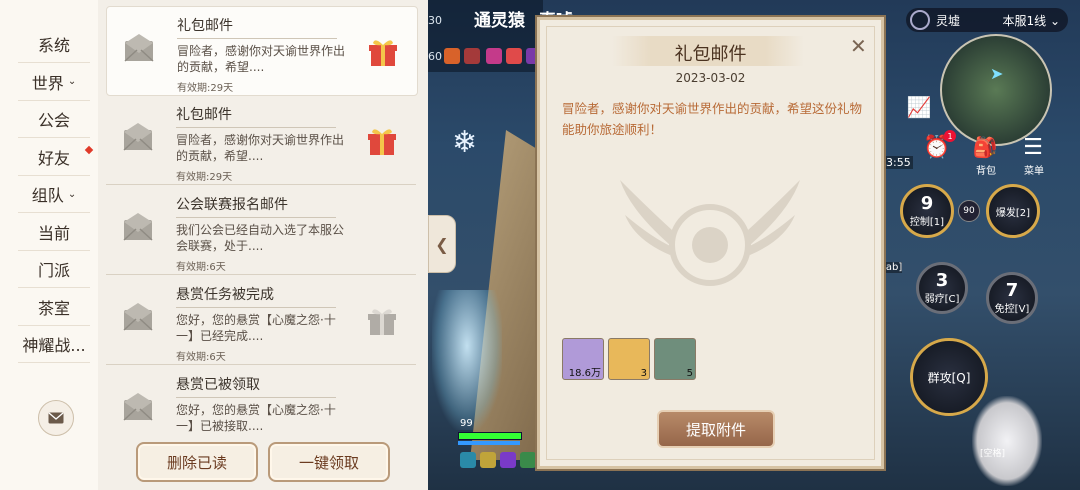 Image resolution: width=1080 pixels, height=490 pixels. Describe the element at coordinates (858, 46) in the screenshot. I see `close-icon: ✕` at that location.